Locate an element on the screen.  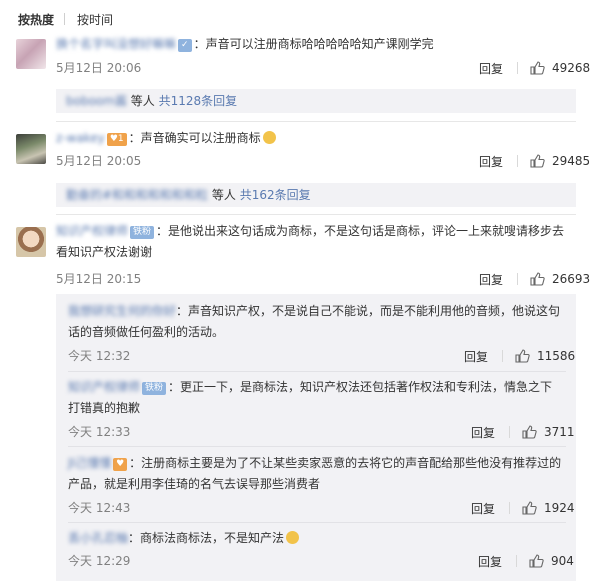
comment-time: 5月12日 20:05 is located at coordinates (99, 161).